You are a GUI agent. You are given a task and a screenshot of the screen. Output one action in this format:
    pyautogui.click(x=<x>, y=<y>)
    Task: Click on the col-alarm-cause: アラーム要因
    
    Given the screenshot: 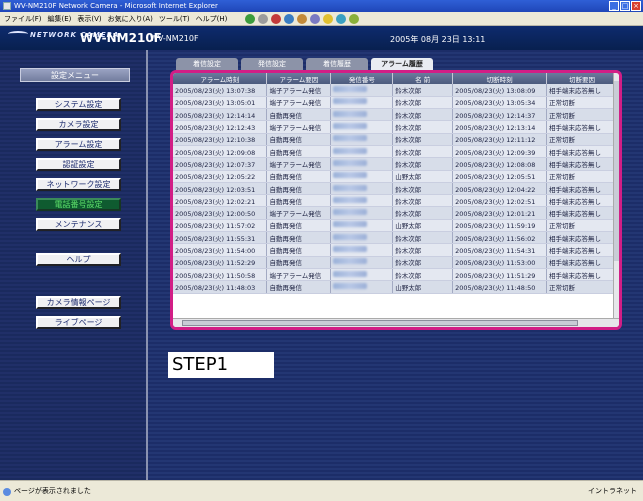 What is the action you would take?
    pyautogui.click(x=299, y=78)
    